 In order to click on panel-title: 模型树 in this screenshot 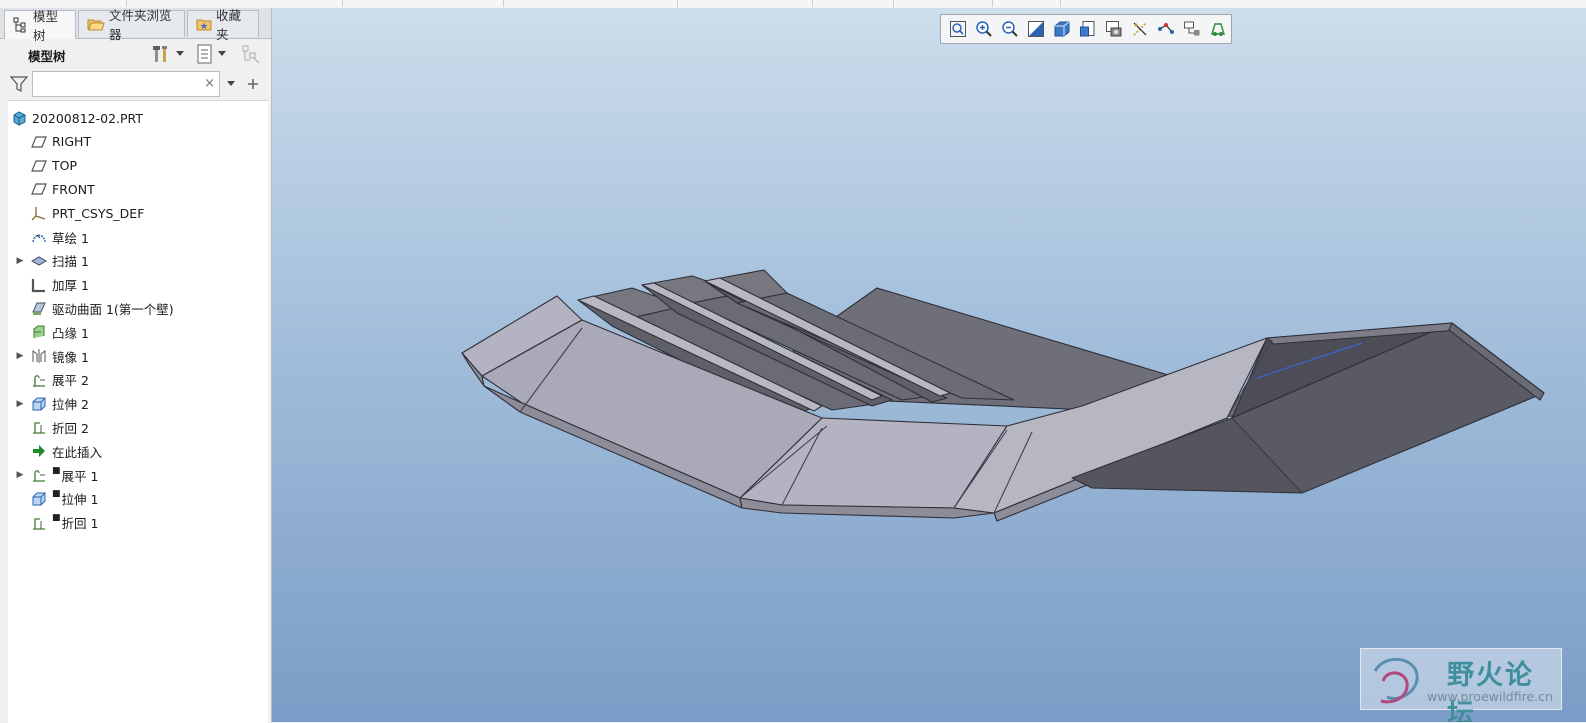, I will do `click(47, 56)`.